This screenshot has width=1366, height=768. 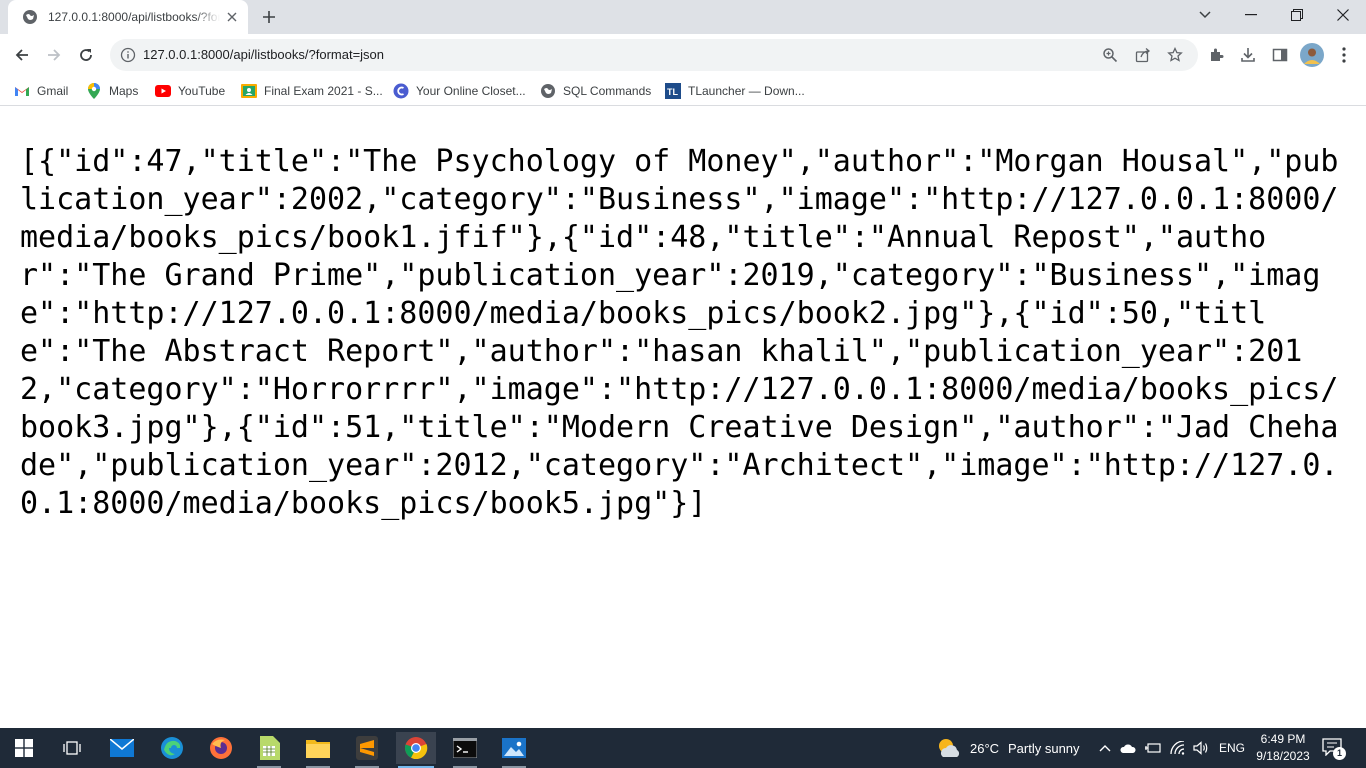 What do you see at coordinates (1044, 748) in the screenshot?
I see `weather-condition: Partly sunny` at bounding box center [1044, 748].